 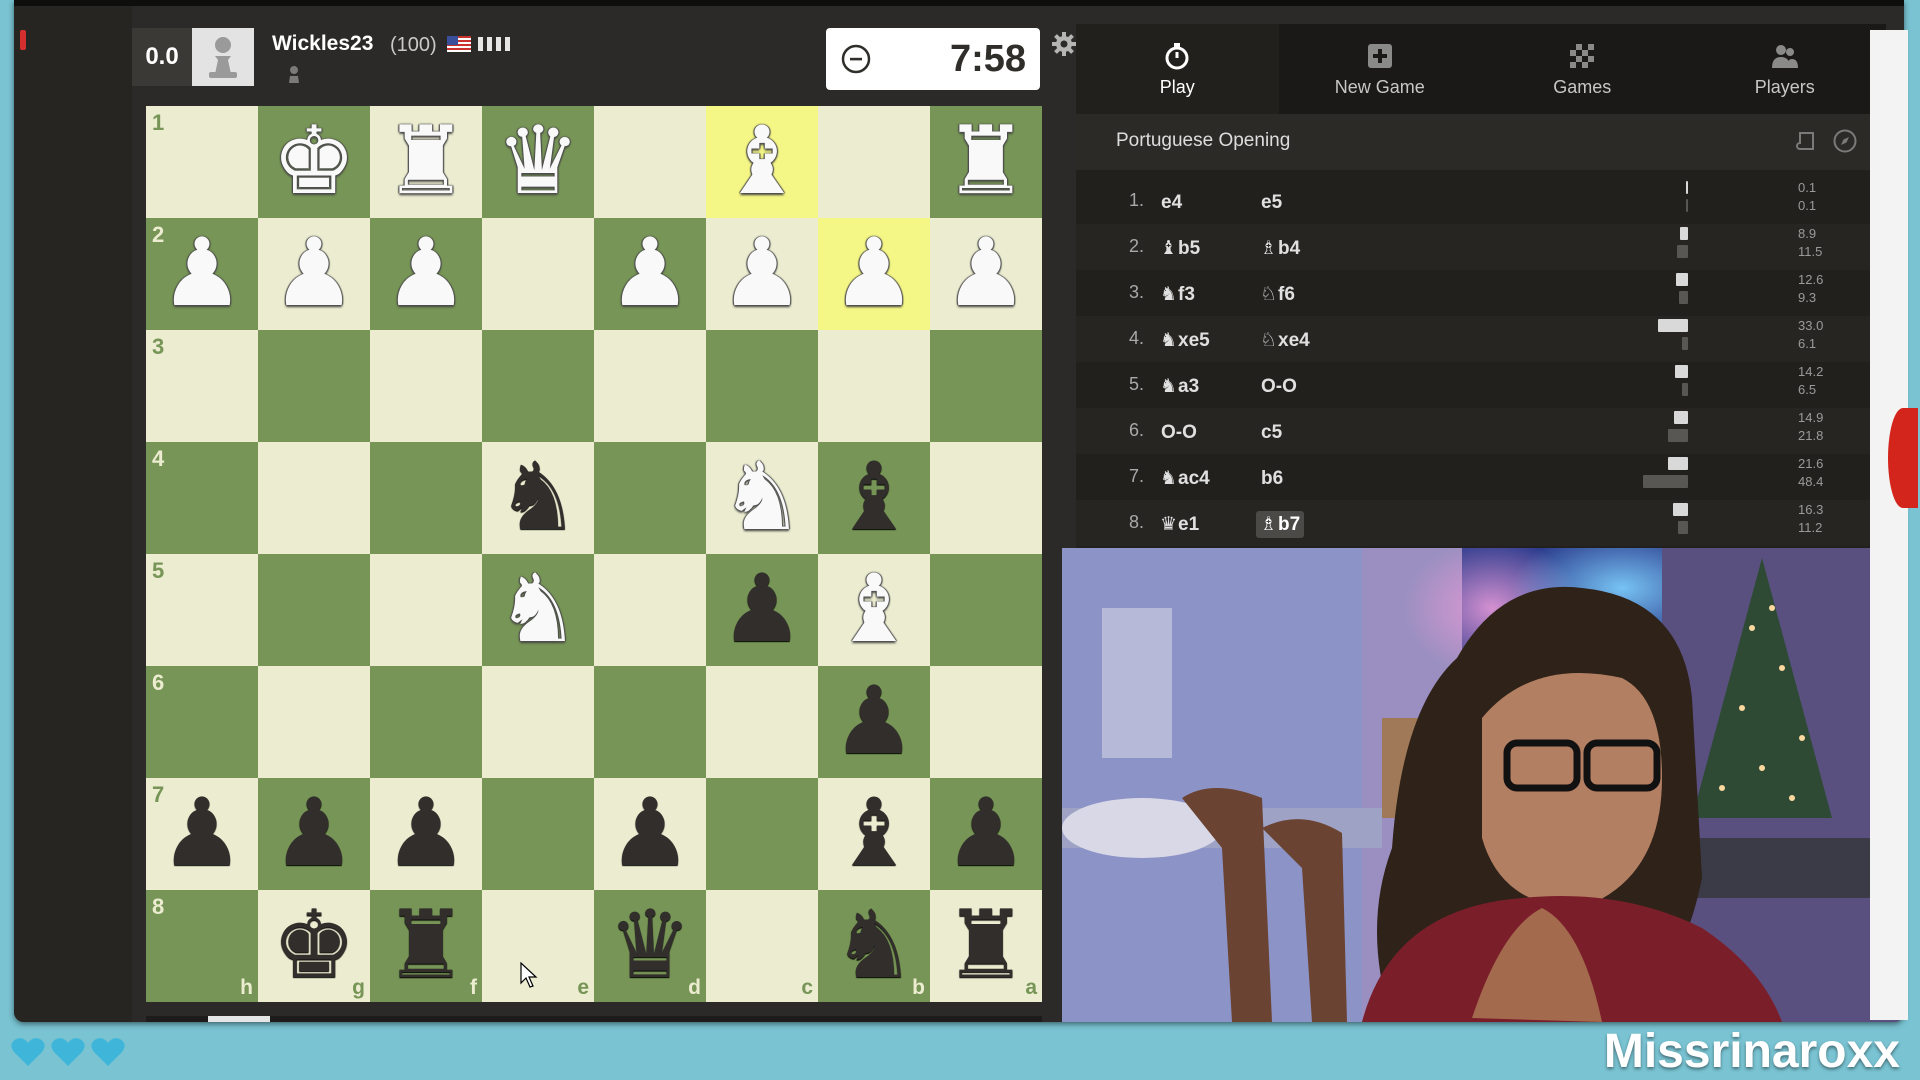 I want to click on square-h1: 1, so click(x=202, y=162).